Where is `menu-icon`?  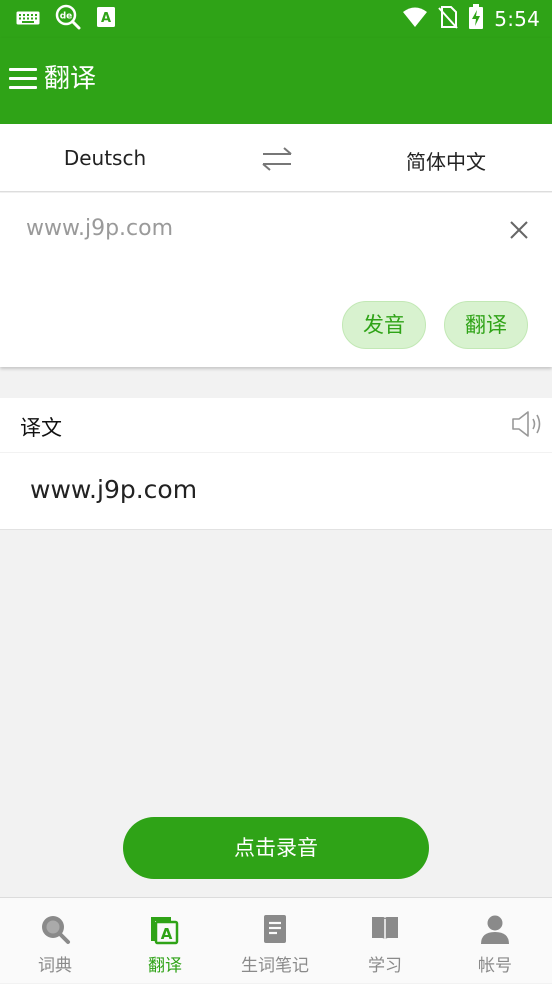 menu-icon is located at coordinates (23, 79).